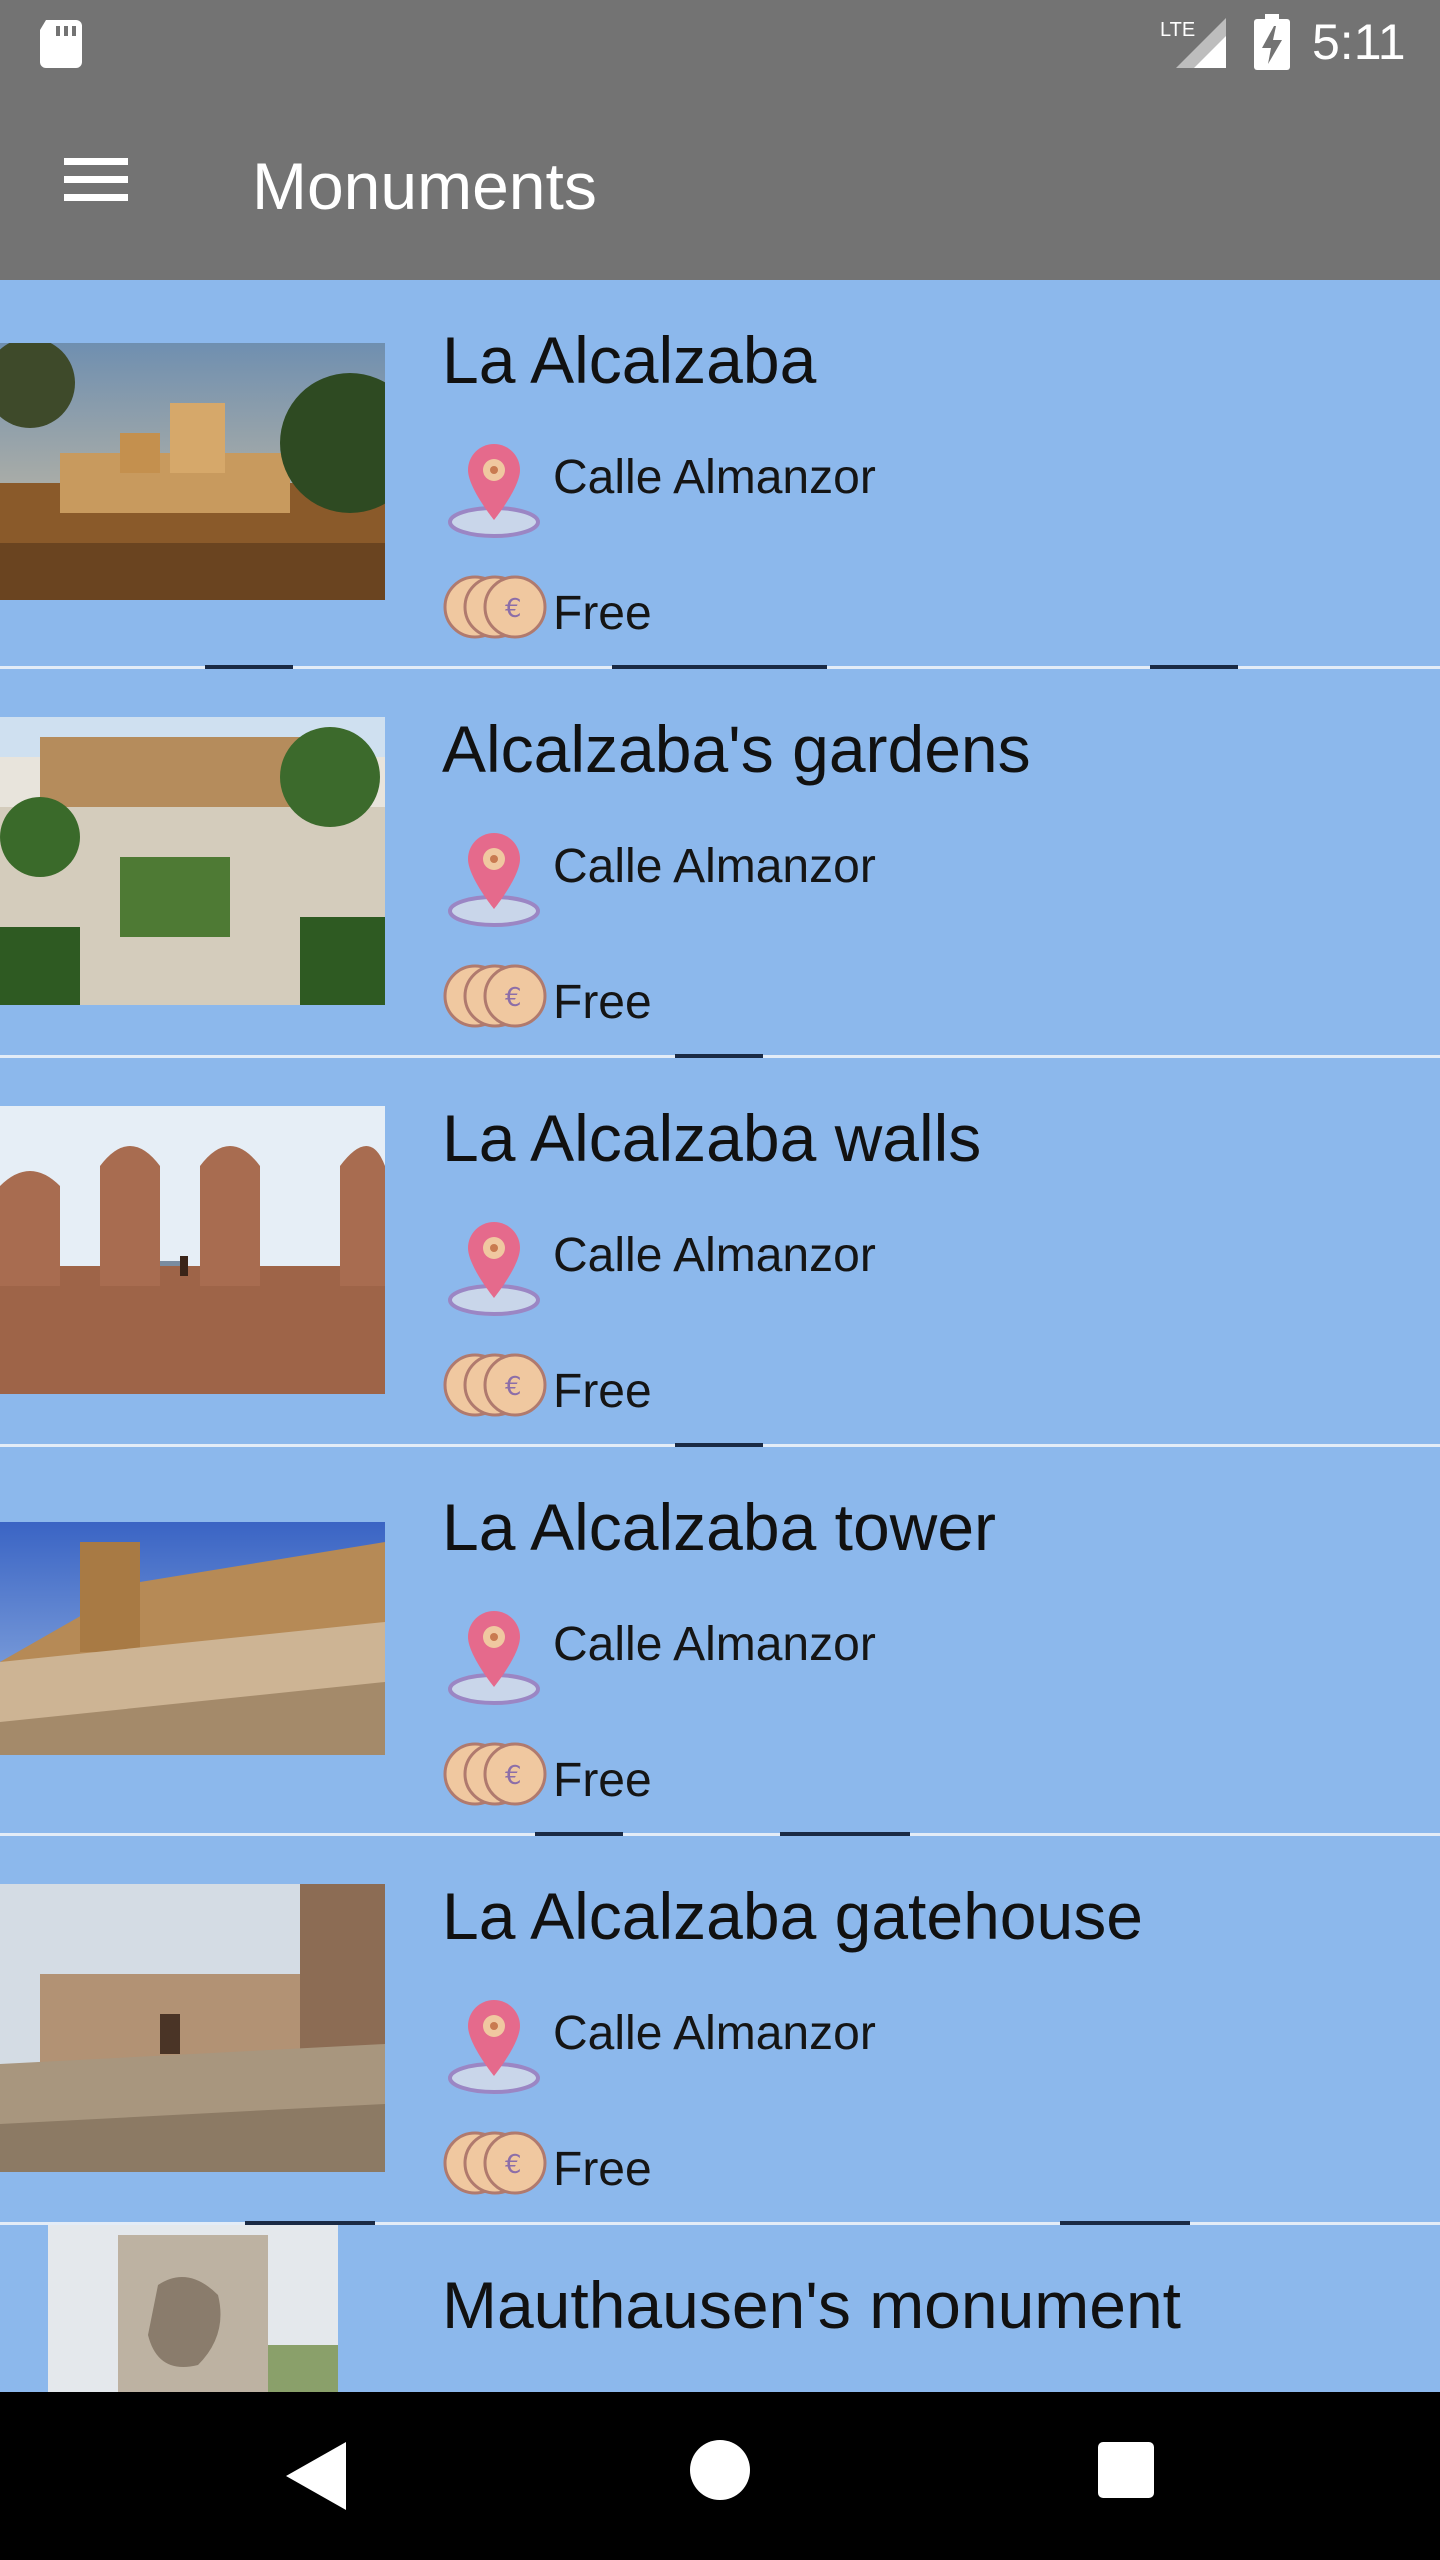  Describe the element at coordinates (720, 182) in the screenshot. I see `app-bar: Monuments` at that location.